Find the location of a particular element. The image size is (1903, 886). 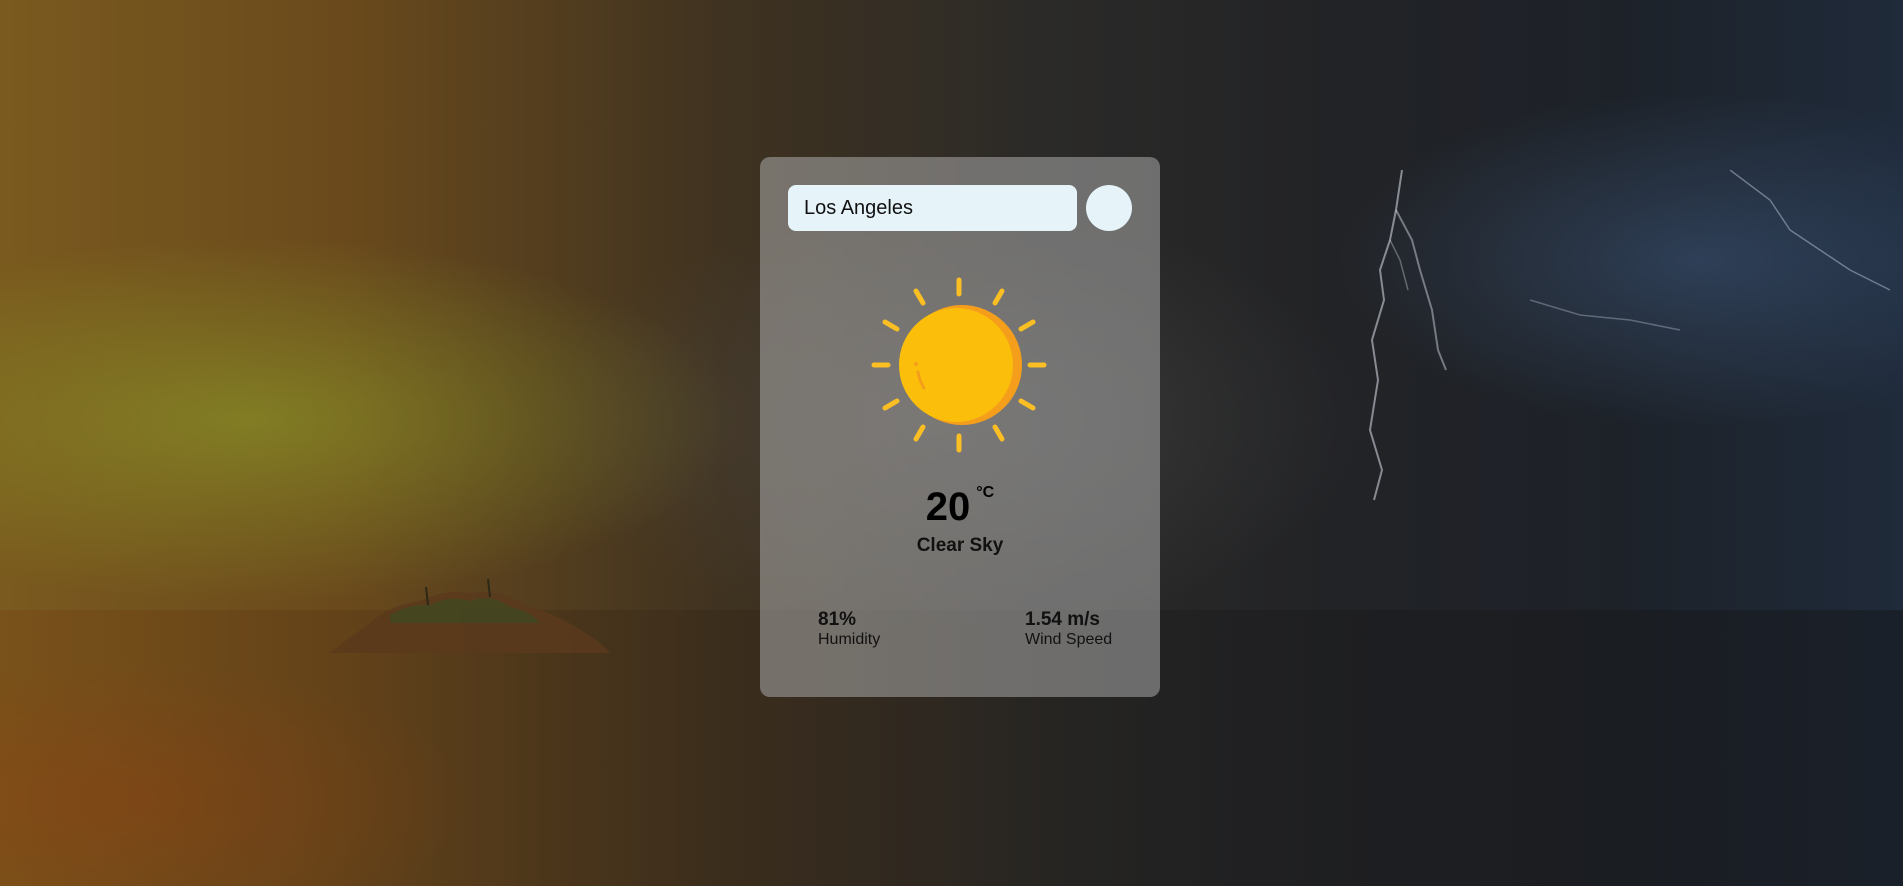

island-silhouette is located at coordinates (470, 615).